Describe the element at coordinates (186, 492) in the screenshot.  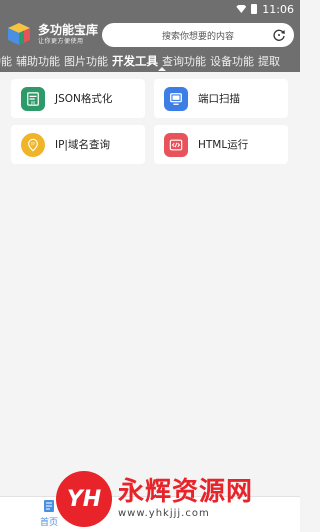
I see `watermark-title: 永辉资源网` at that location.